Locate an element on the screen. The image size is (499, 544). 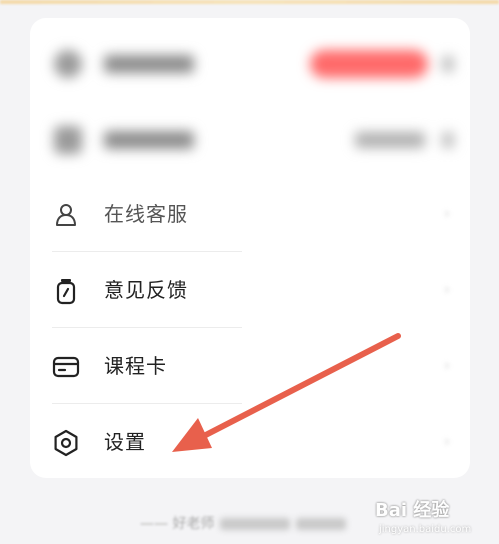
footer-slogan: —— 好老师 is located at coordinates (250, 524).